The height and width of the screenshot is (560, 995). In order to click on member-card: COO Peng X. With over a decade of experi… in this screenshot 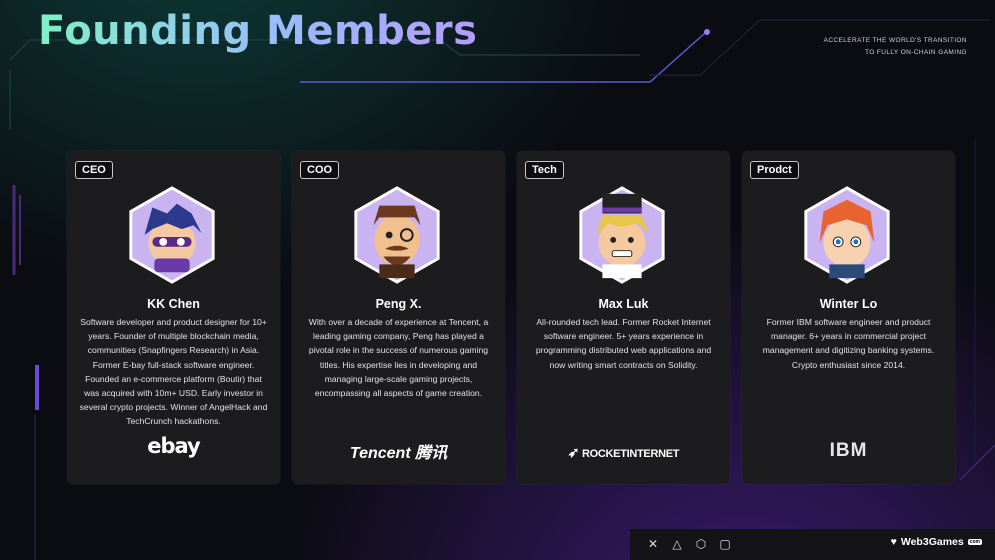, I will do `click(398, 317)`.